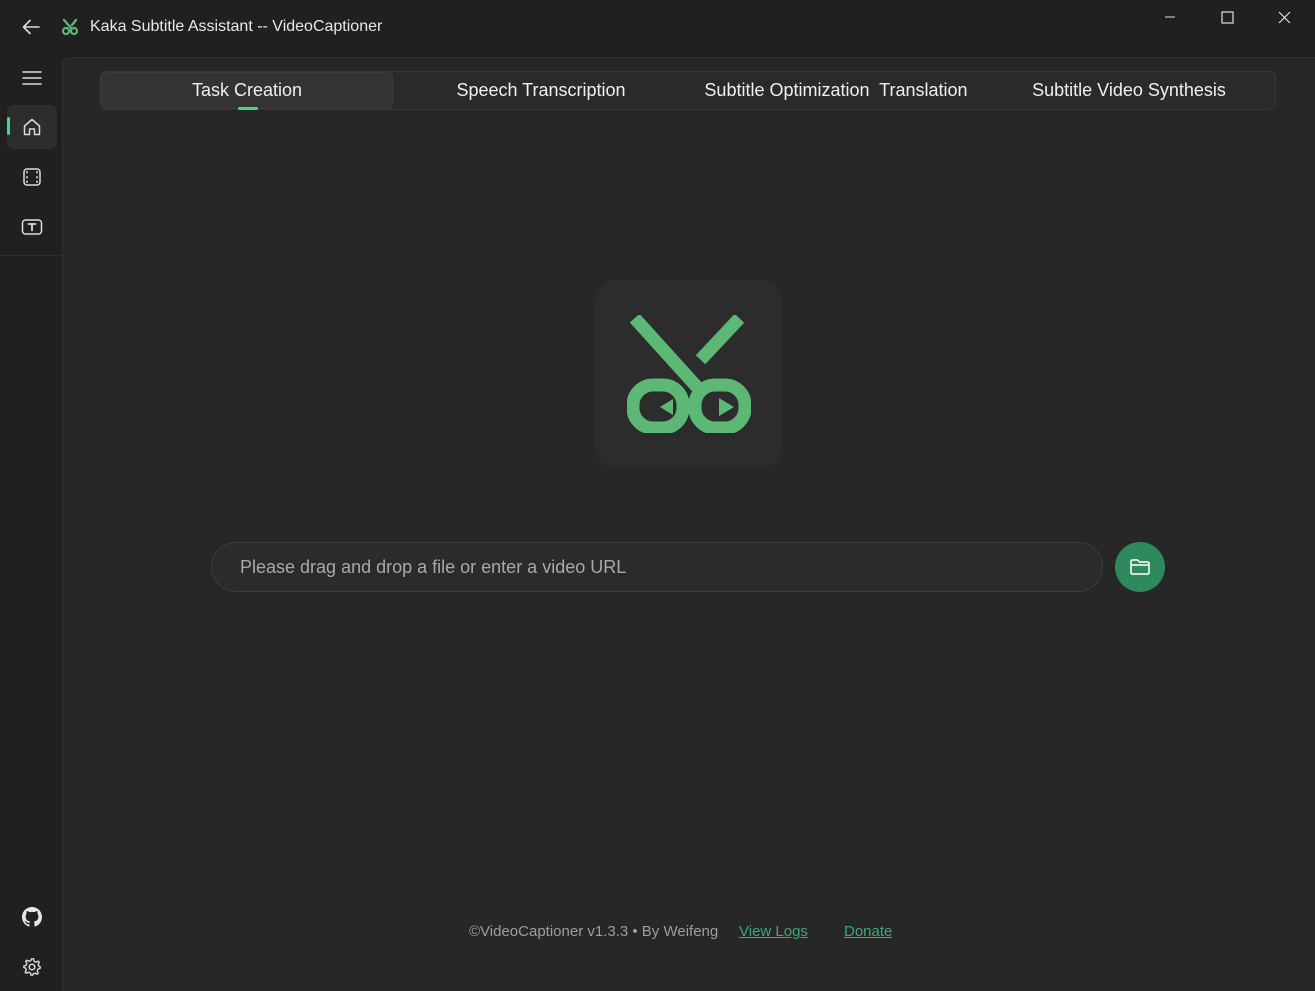  I want to click on tab-label: Speech Transcription, so click(541, 90).